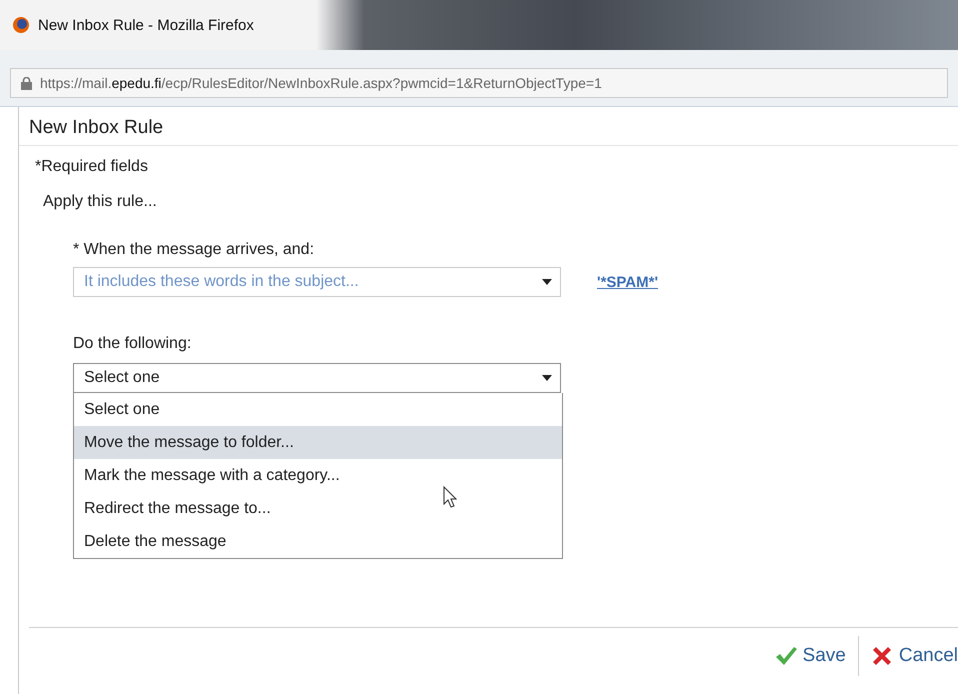  I want to click on window-title: New Inbox Rule - Mozilla Firefox, so click(146, 25).